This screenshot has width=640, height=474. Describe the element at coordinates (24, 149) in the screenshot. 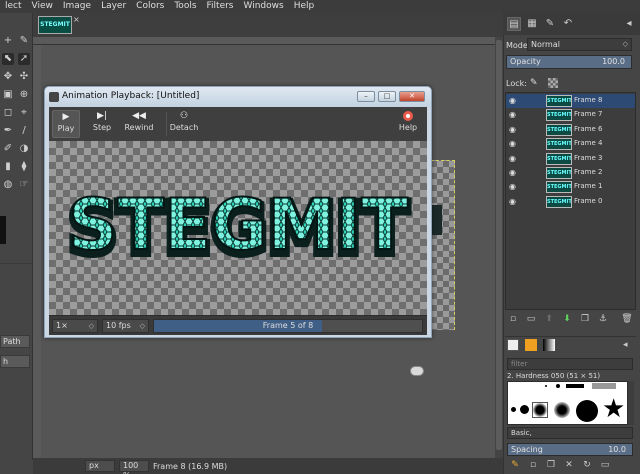

I see `brush-tool-icon: ◑` at that location.